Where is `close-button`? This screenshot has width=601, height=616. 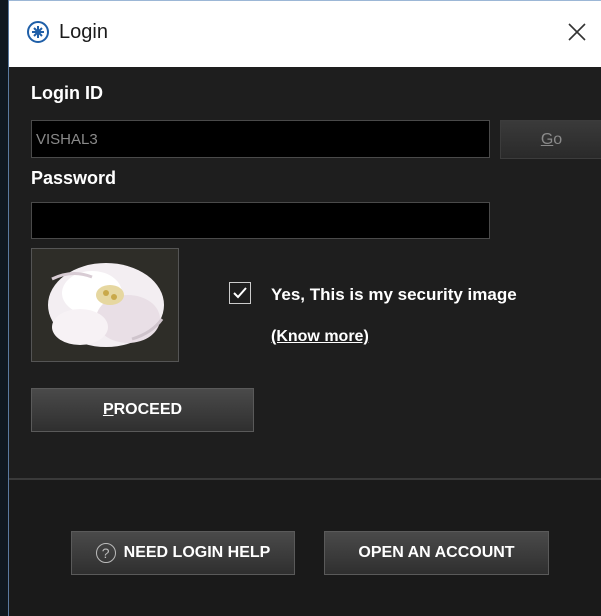
close-button is located at coordinates (577, 32).